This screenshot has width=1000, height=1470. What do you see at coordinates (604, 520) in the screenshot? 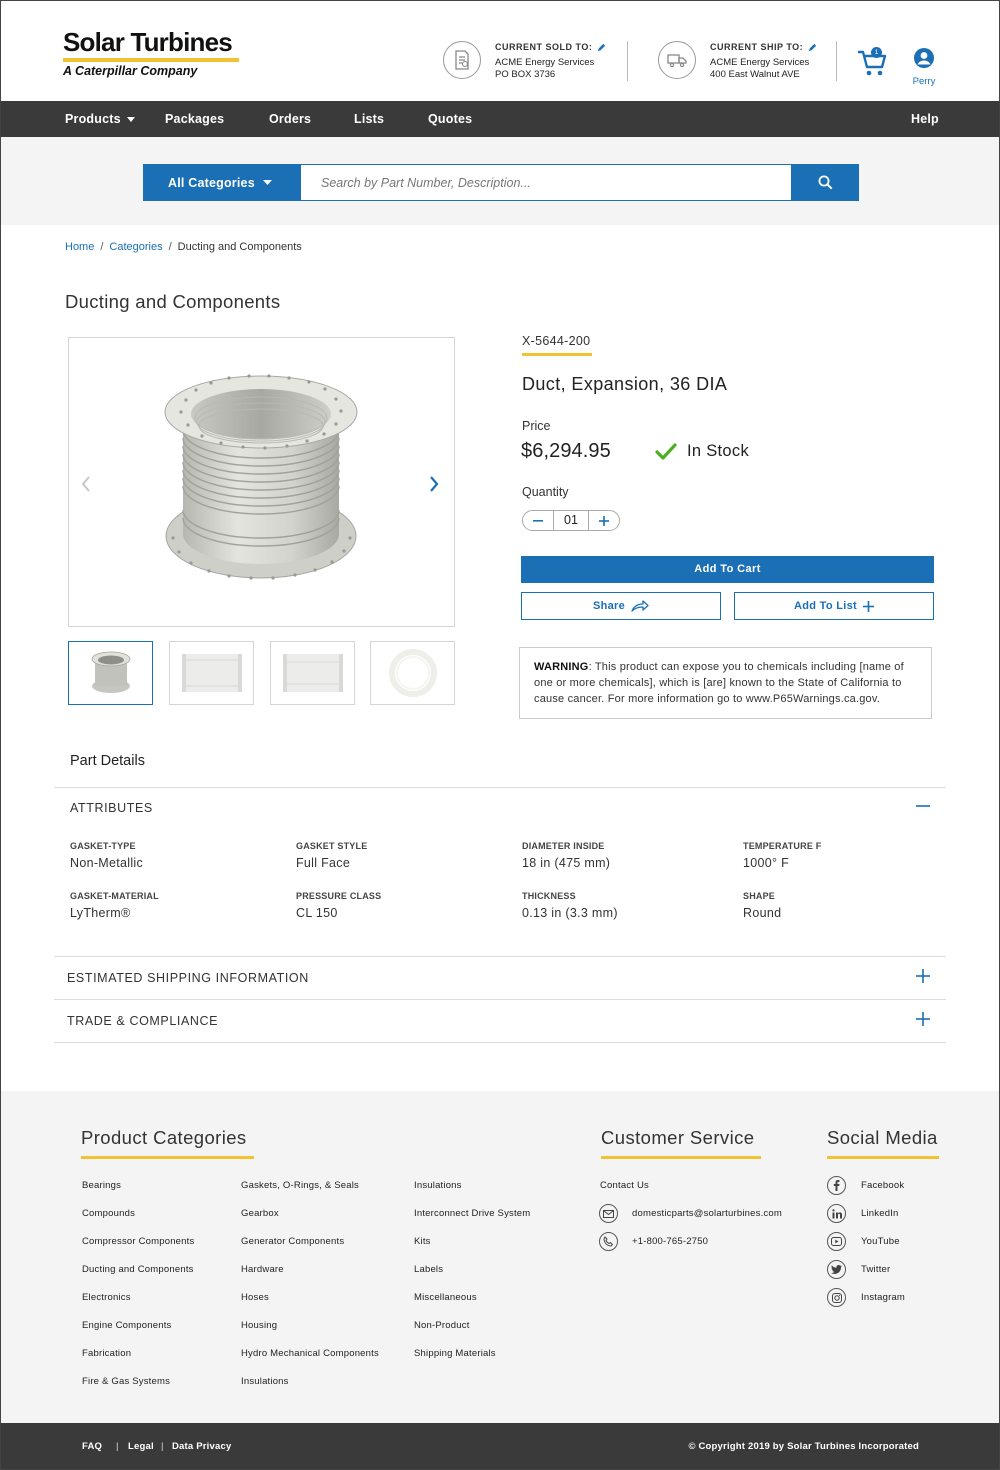
I see `quantity-increase-button` at bounding box center [604, 520].